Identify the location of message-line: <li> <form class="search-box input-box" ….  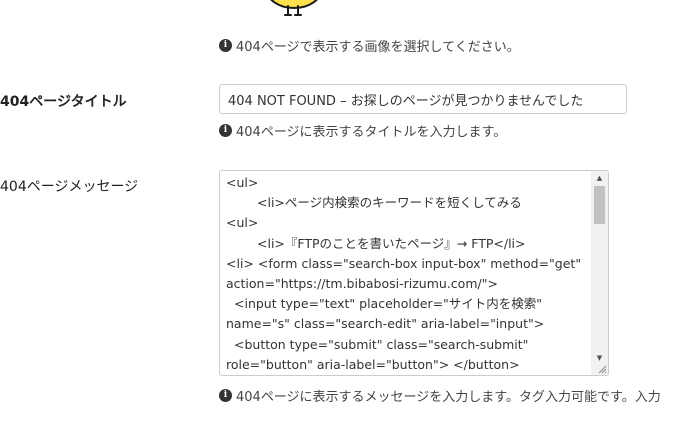
(404, 263).